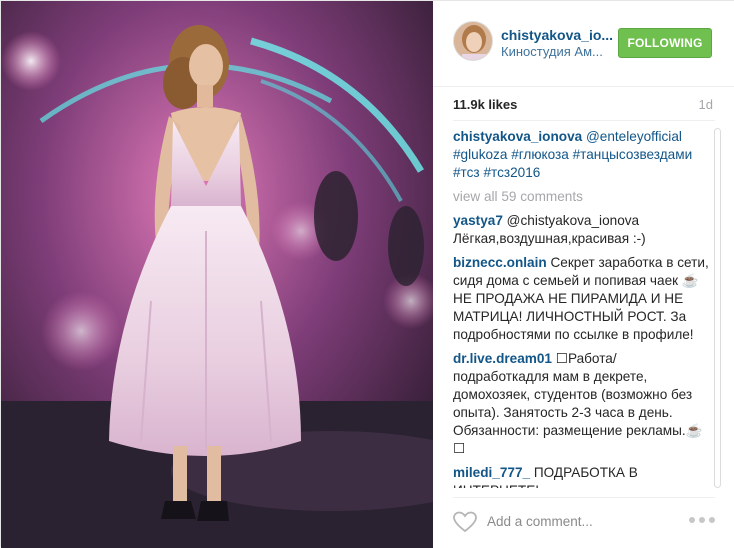  I want to click on scrollbar-thumb, so click(717, 308).